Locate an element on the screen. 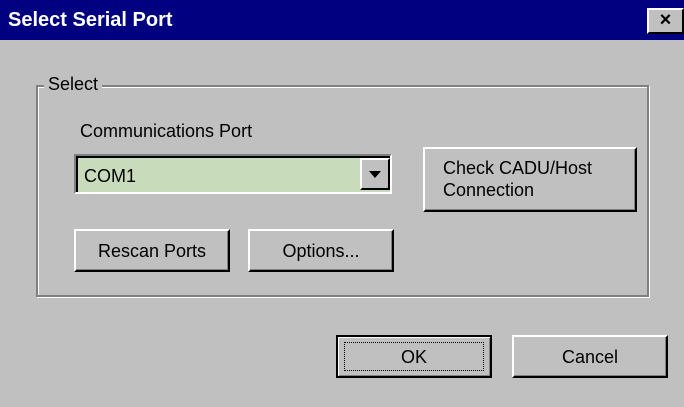 This screenshot has width=684, height=407. ok-button: OK is located at coordinates (414, 356).